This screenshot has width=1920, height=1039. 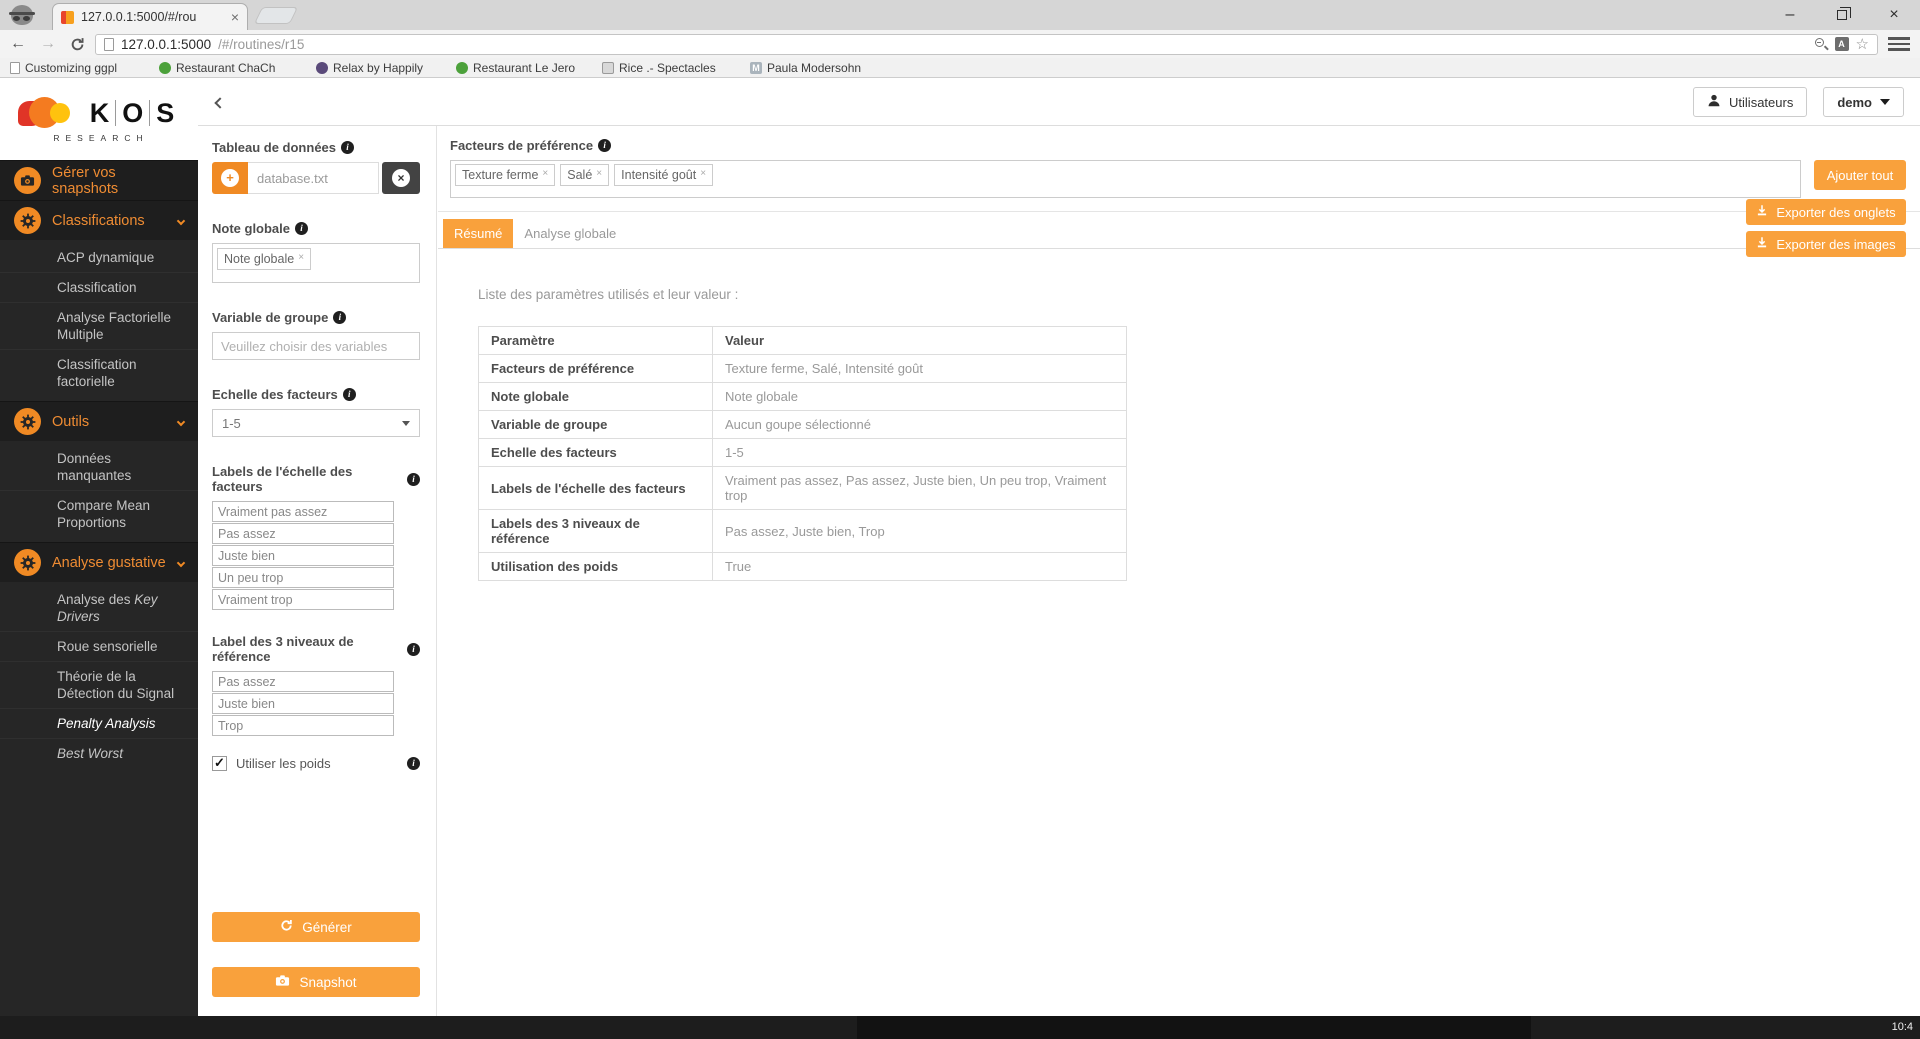 What do you see at coordinates (316, 423) in the screenshot?
I see `factor-scale-select: 1-5` at bounding box center [316, 423].